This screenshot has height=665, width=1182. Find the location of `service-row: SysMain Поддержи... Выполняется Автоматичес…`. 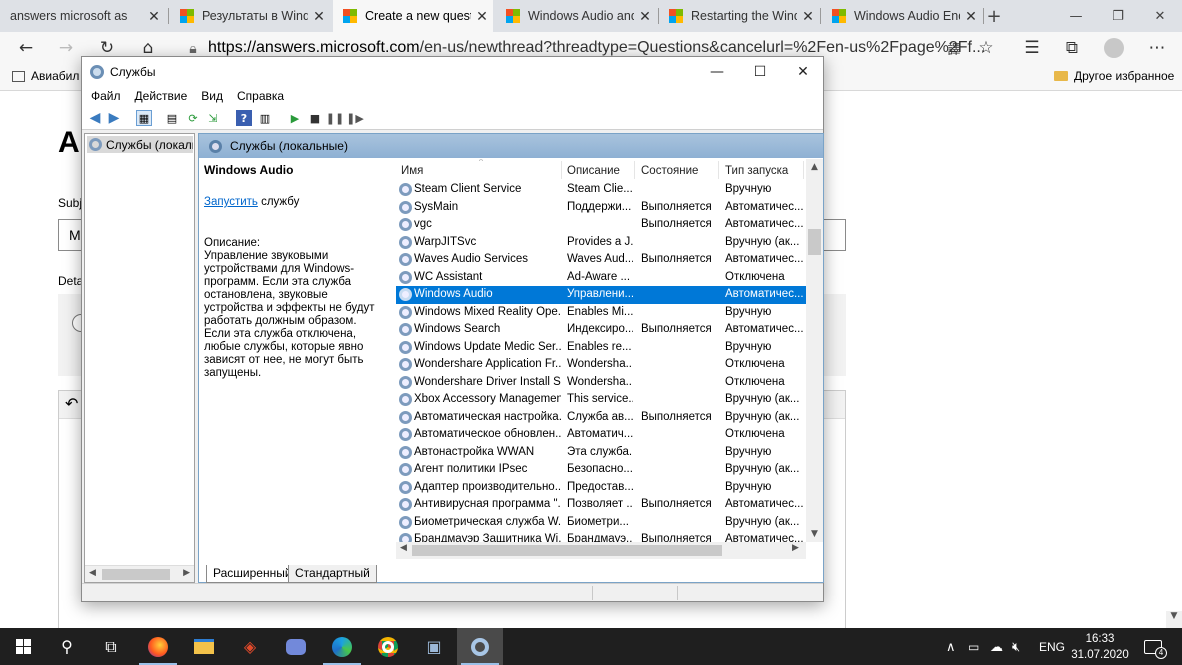

service-row: SysMain Поддержи... Выполняется Автоматичес… is located at coordinates (601, 208).